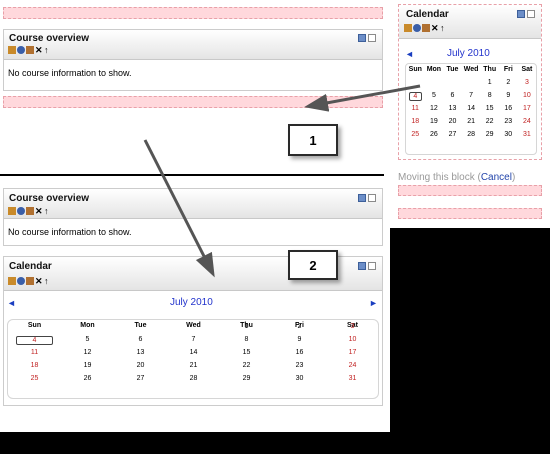 The width and height of the screenshot is (550, 454). Describe the element at coordinates (179, 208) in the screenshot. I see `arrow-to-new-position` at that location.